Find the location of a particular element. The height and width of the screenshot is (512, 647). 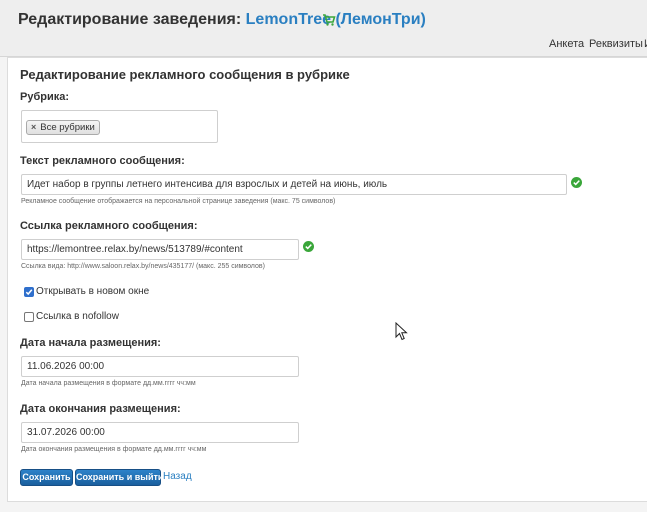

rubric-label: Рубрика: is located at coordinates (45, 97).